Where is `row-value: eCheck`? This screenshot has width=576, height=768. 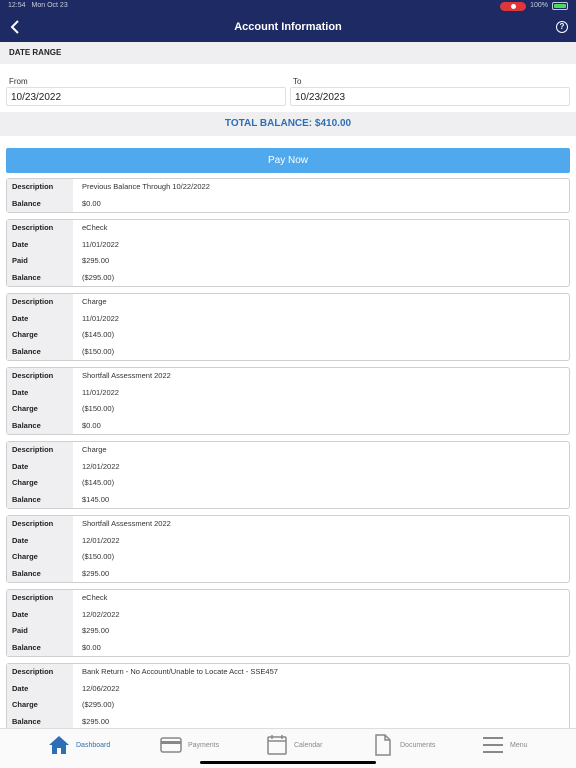 row-value: eCheck is located at coordinates (95, 597).